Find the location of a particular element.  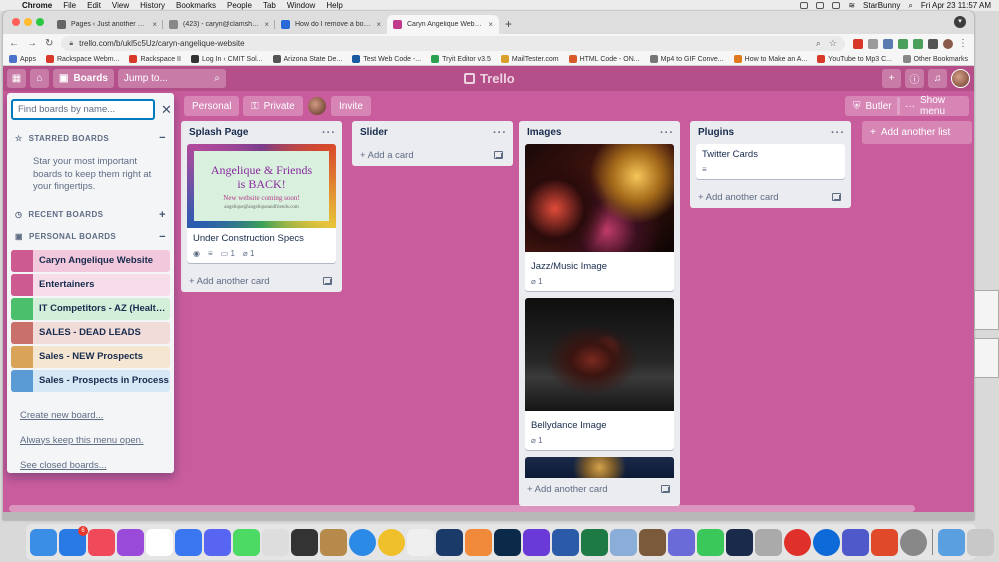

podcasts-icon is located at coordinates (130, 542).